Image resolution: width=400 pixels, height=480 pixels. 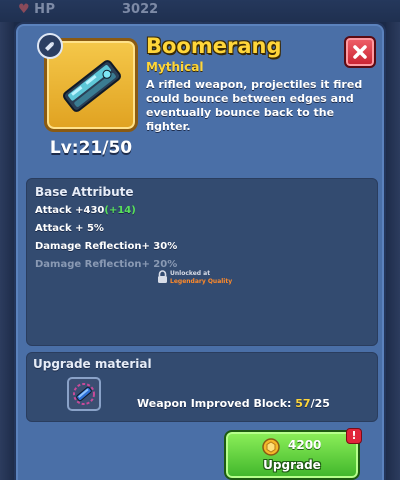 I want to click on reflection-locked-stat: Damage Reflection+ 20%, so click(x=106, y=264).